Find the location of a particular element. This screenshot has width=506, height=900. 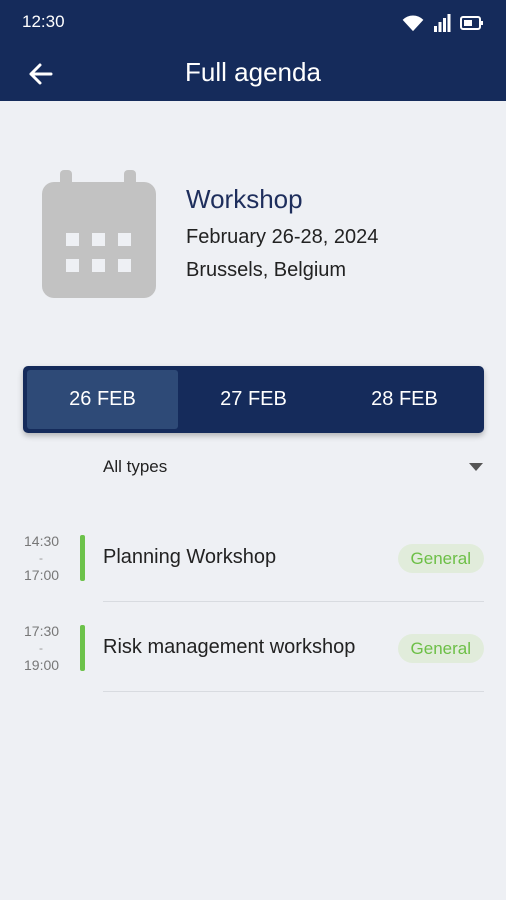

session-title: Risk management workshop is located at coordinates (229, 647).